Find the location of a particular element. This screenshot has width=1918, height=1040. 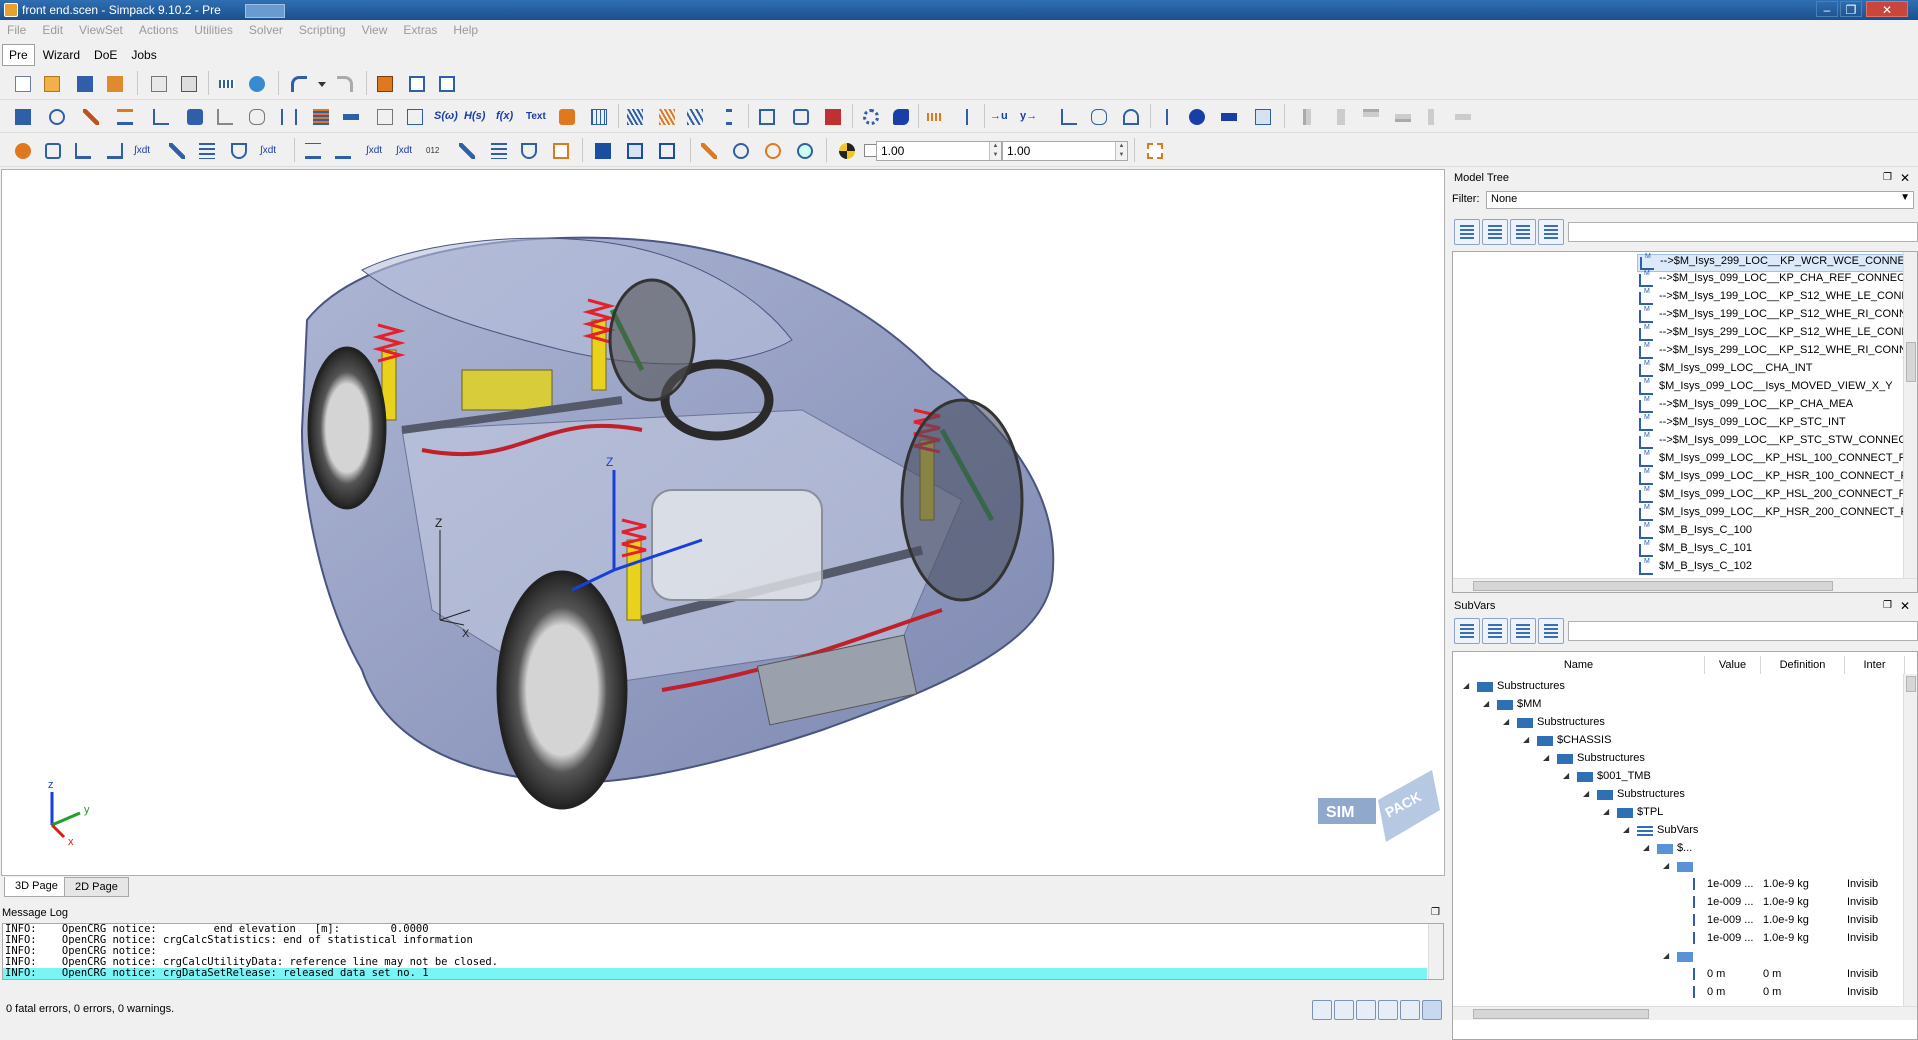

tree-node: -->$M_Isys_199_LOC__KP_S12_WHE_RI_CONN is located at coordinates (1772, 316).